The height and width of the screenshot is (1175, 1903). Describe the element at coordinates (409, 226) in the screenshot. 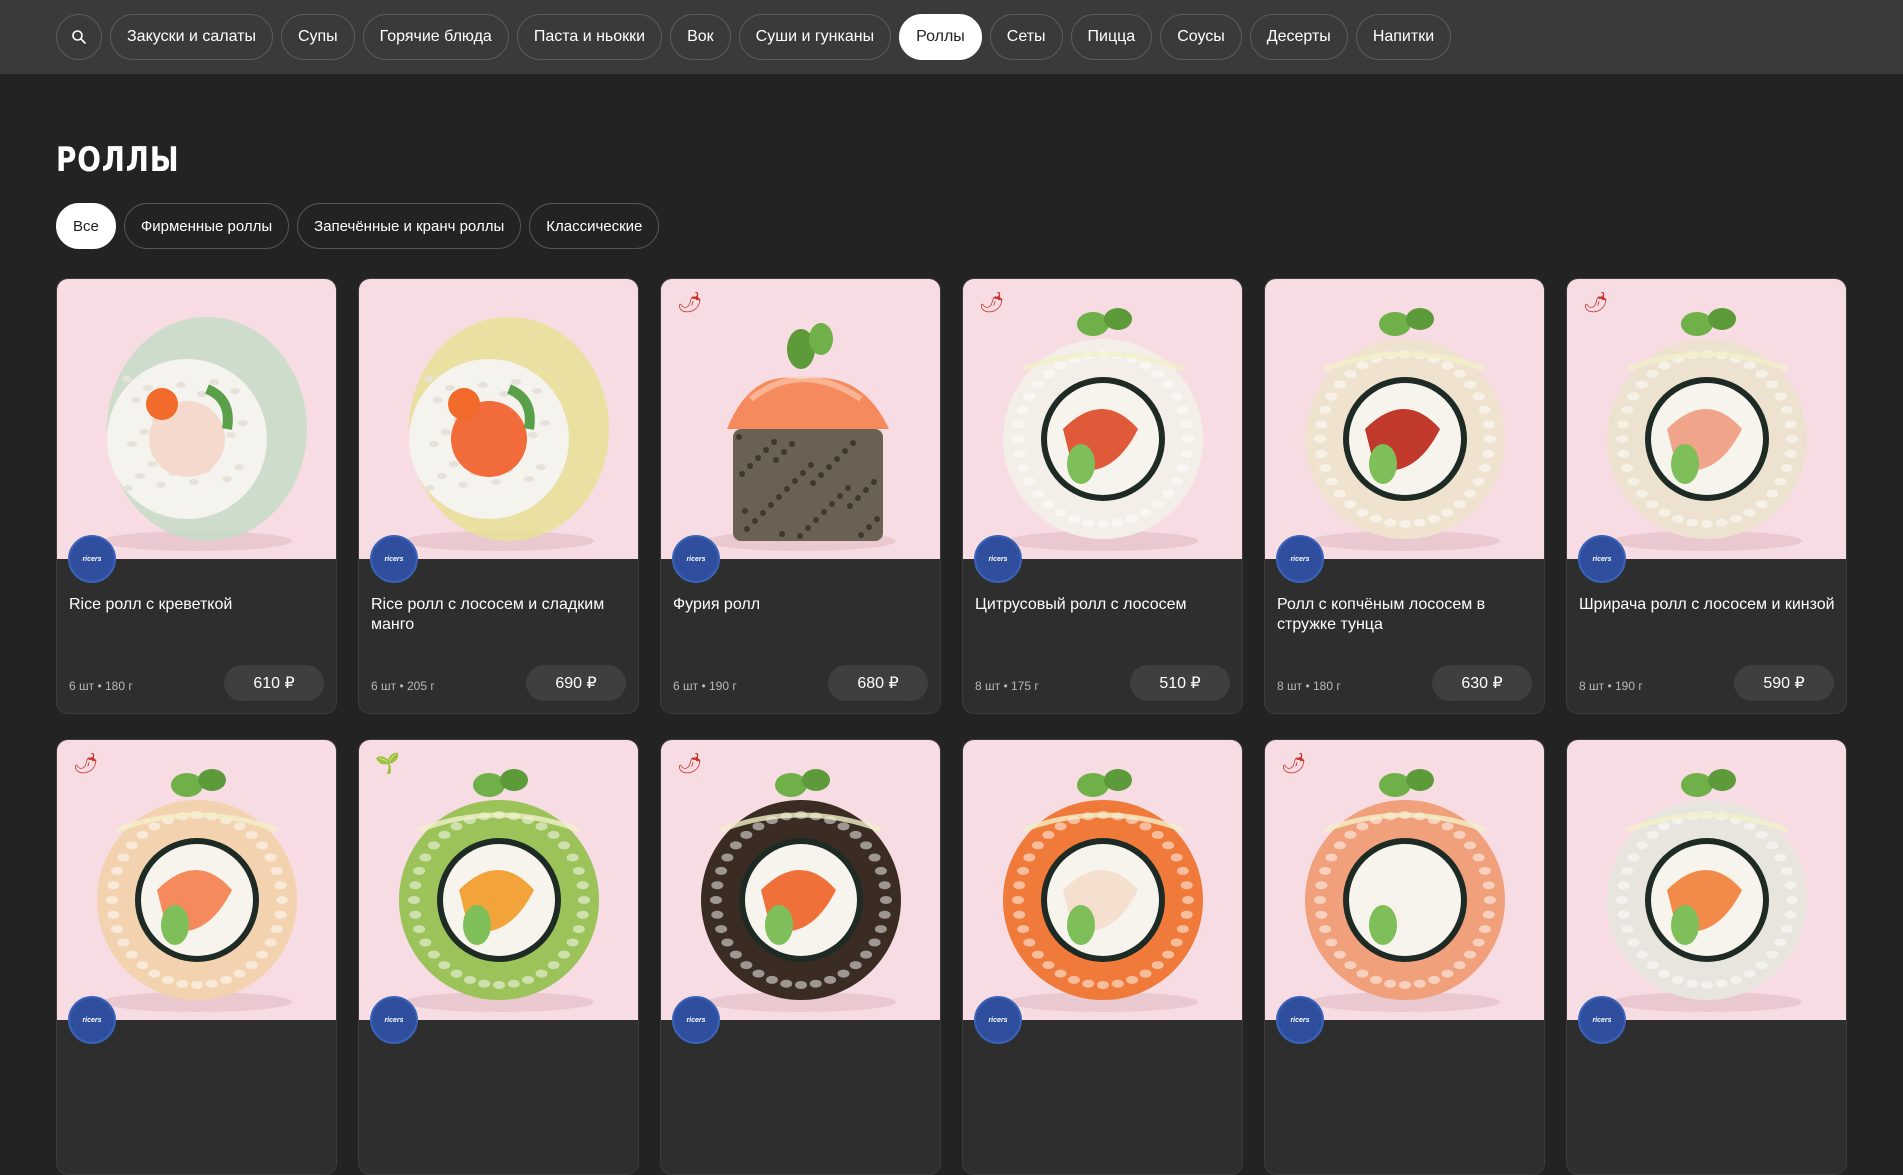

I see `filter-chip: Запечённые и кранч роллы` at that location.